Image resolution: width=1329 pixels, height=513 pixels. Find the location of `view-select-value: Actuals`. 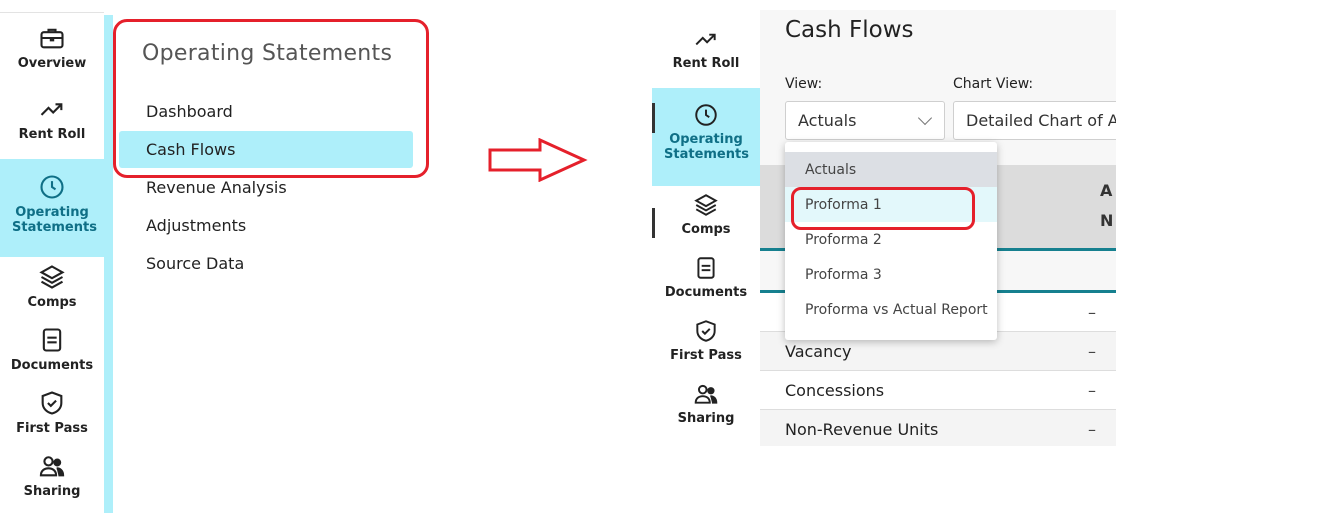

view-select-value: Actuals is located at coordinates (827, 120).